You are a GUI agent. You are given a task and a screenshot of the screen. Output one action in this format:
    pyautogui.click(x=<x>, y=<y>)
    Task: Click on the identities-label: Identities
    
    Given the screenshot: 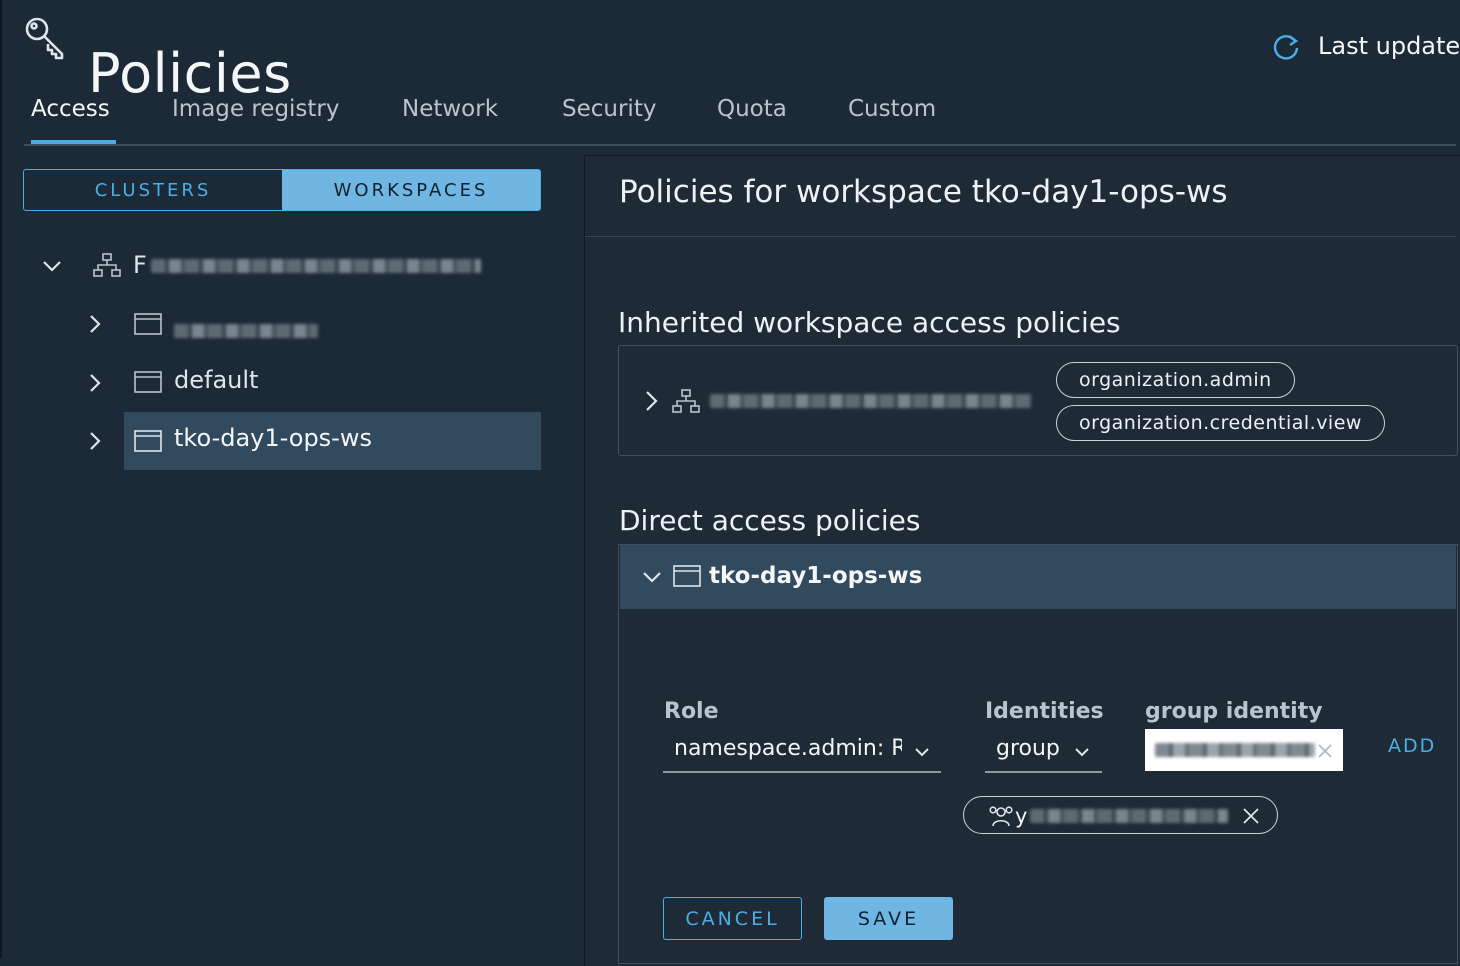 What is the action you would take?
    pyautogui.click(x=1044, y=711)
    